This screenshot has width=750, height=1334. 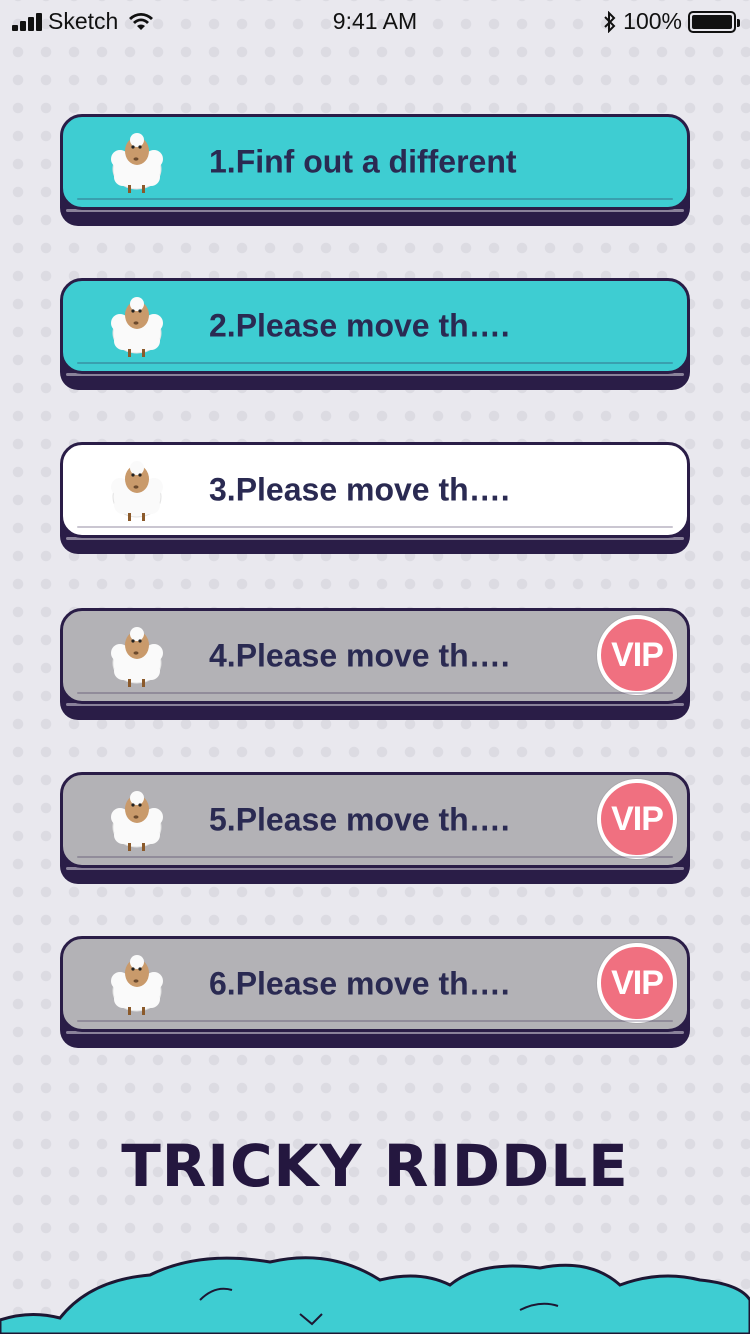 I want to click on level-card-2: 2.Please move th…., so click(x=375, y=335).